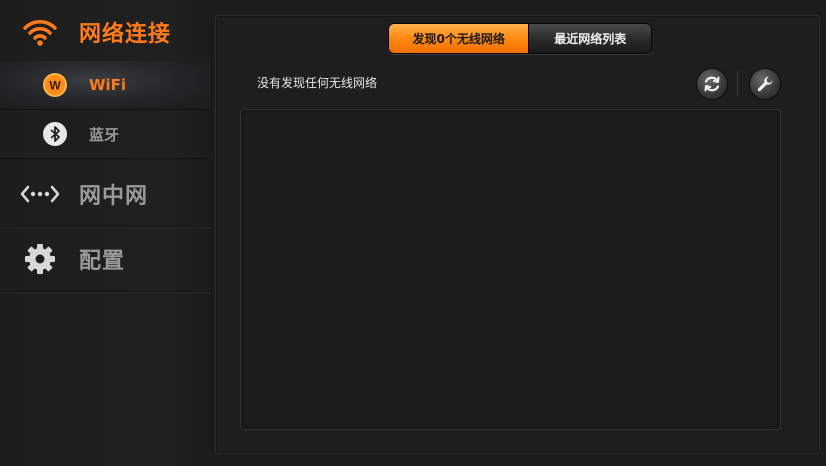  What do you see at coordinates (317, 83) in the screenshot?
I see `scan-status-text: 没有发现任何无线网络` at bounding box center [317, 83].